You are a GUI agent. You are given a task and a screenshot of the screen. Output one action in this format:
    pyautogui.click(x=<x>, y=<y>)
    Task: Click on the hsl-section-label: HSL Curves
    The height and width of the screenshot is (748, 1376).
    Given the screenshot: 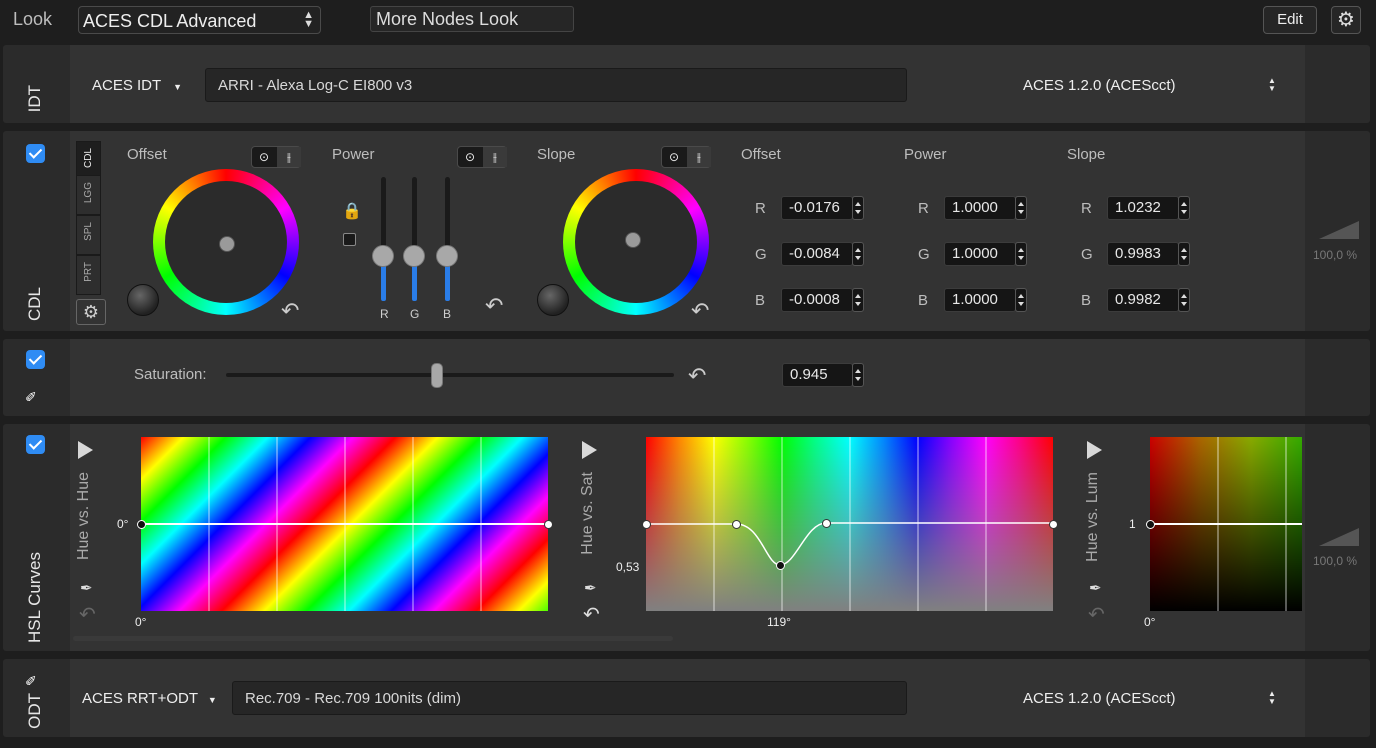 What is the action you would take?
    pyautogui.click(x=34, y=598)
    